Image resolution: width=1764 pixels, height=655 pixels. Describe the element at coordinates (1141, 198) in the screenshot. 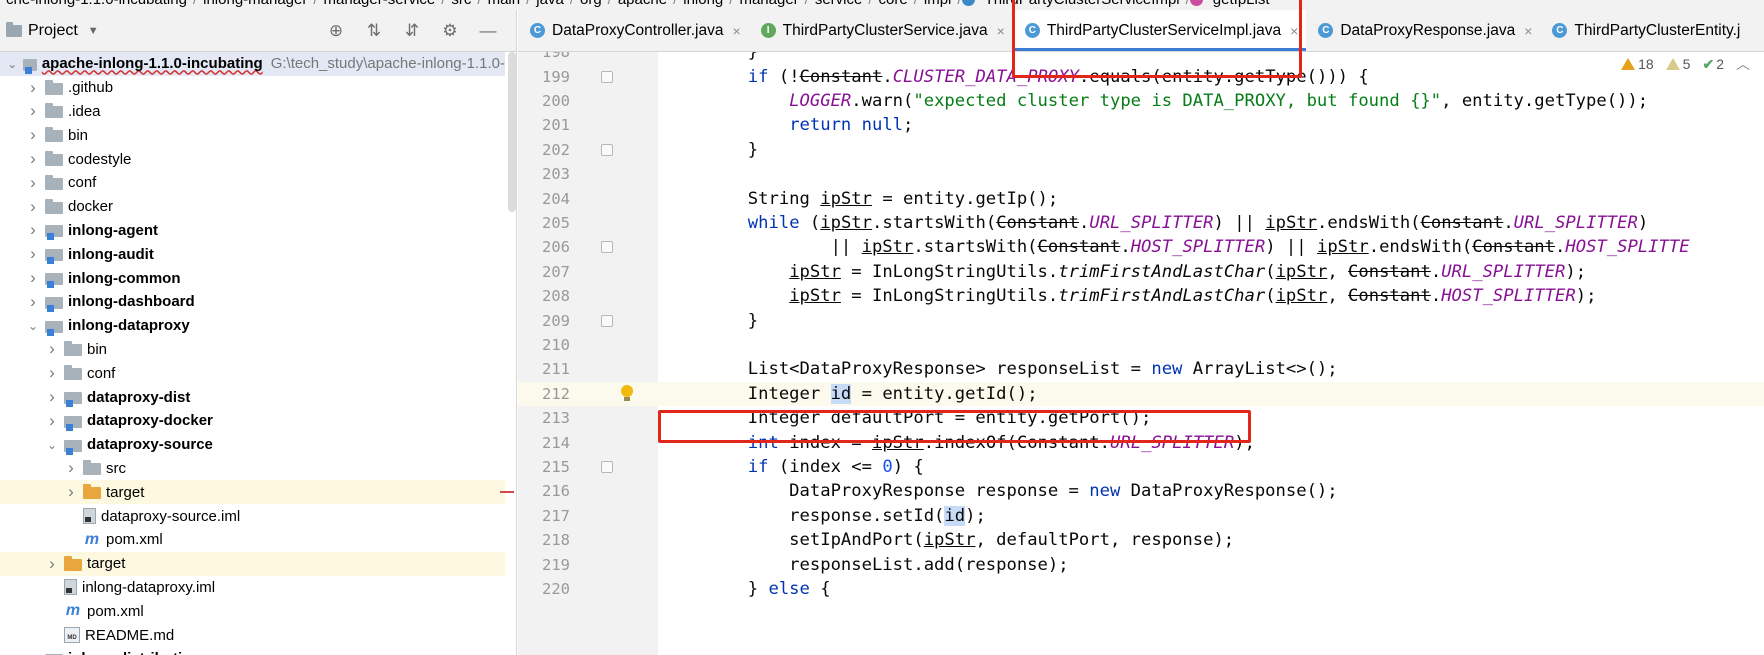

I see `code-line: 204 String ipStr = entity.getIp();` at that location.